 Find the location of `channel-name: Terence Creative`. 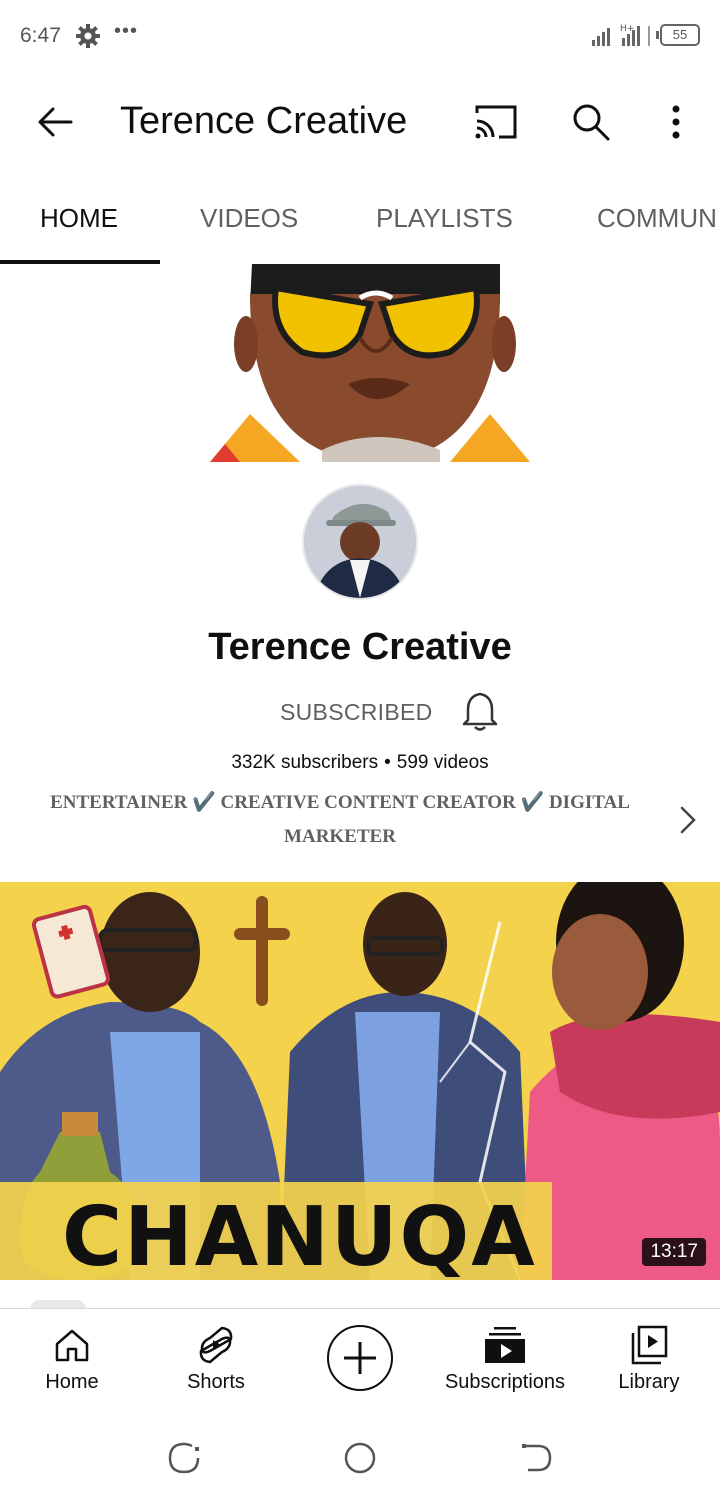

channel-name: Terence Creative is located at coordinates (360, 647).